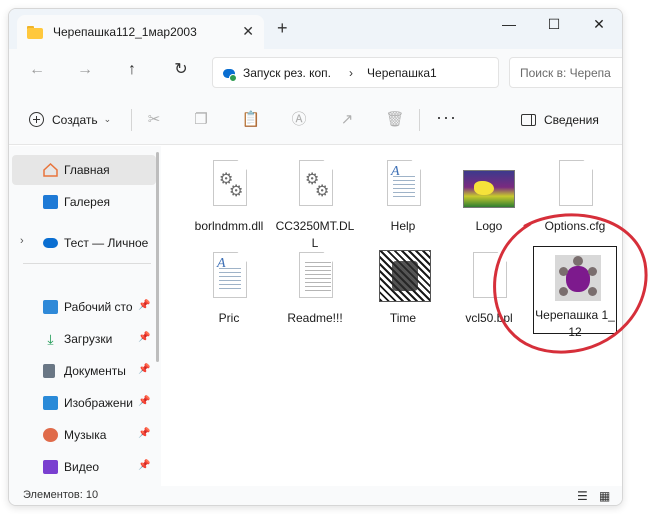  What do you see at coordinates (315, 318) in the screenshot?
I see `file-name: Readme!!!` at bounding box center [315, 318].